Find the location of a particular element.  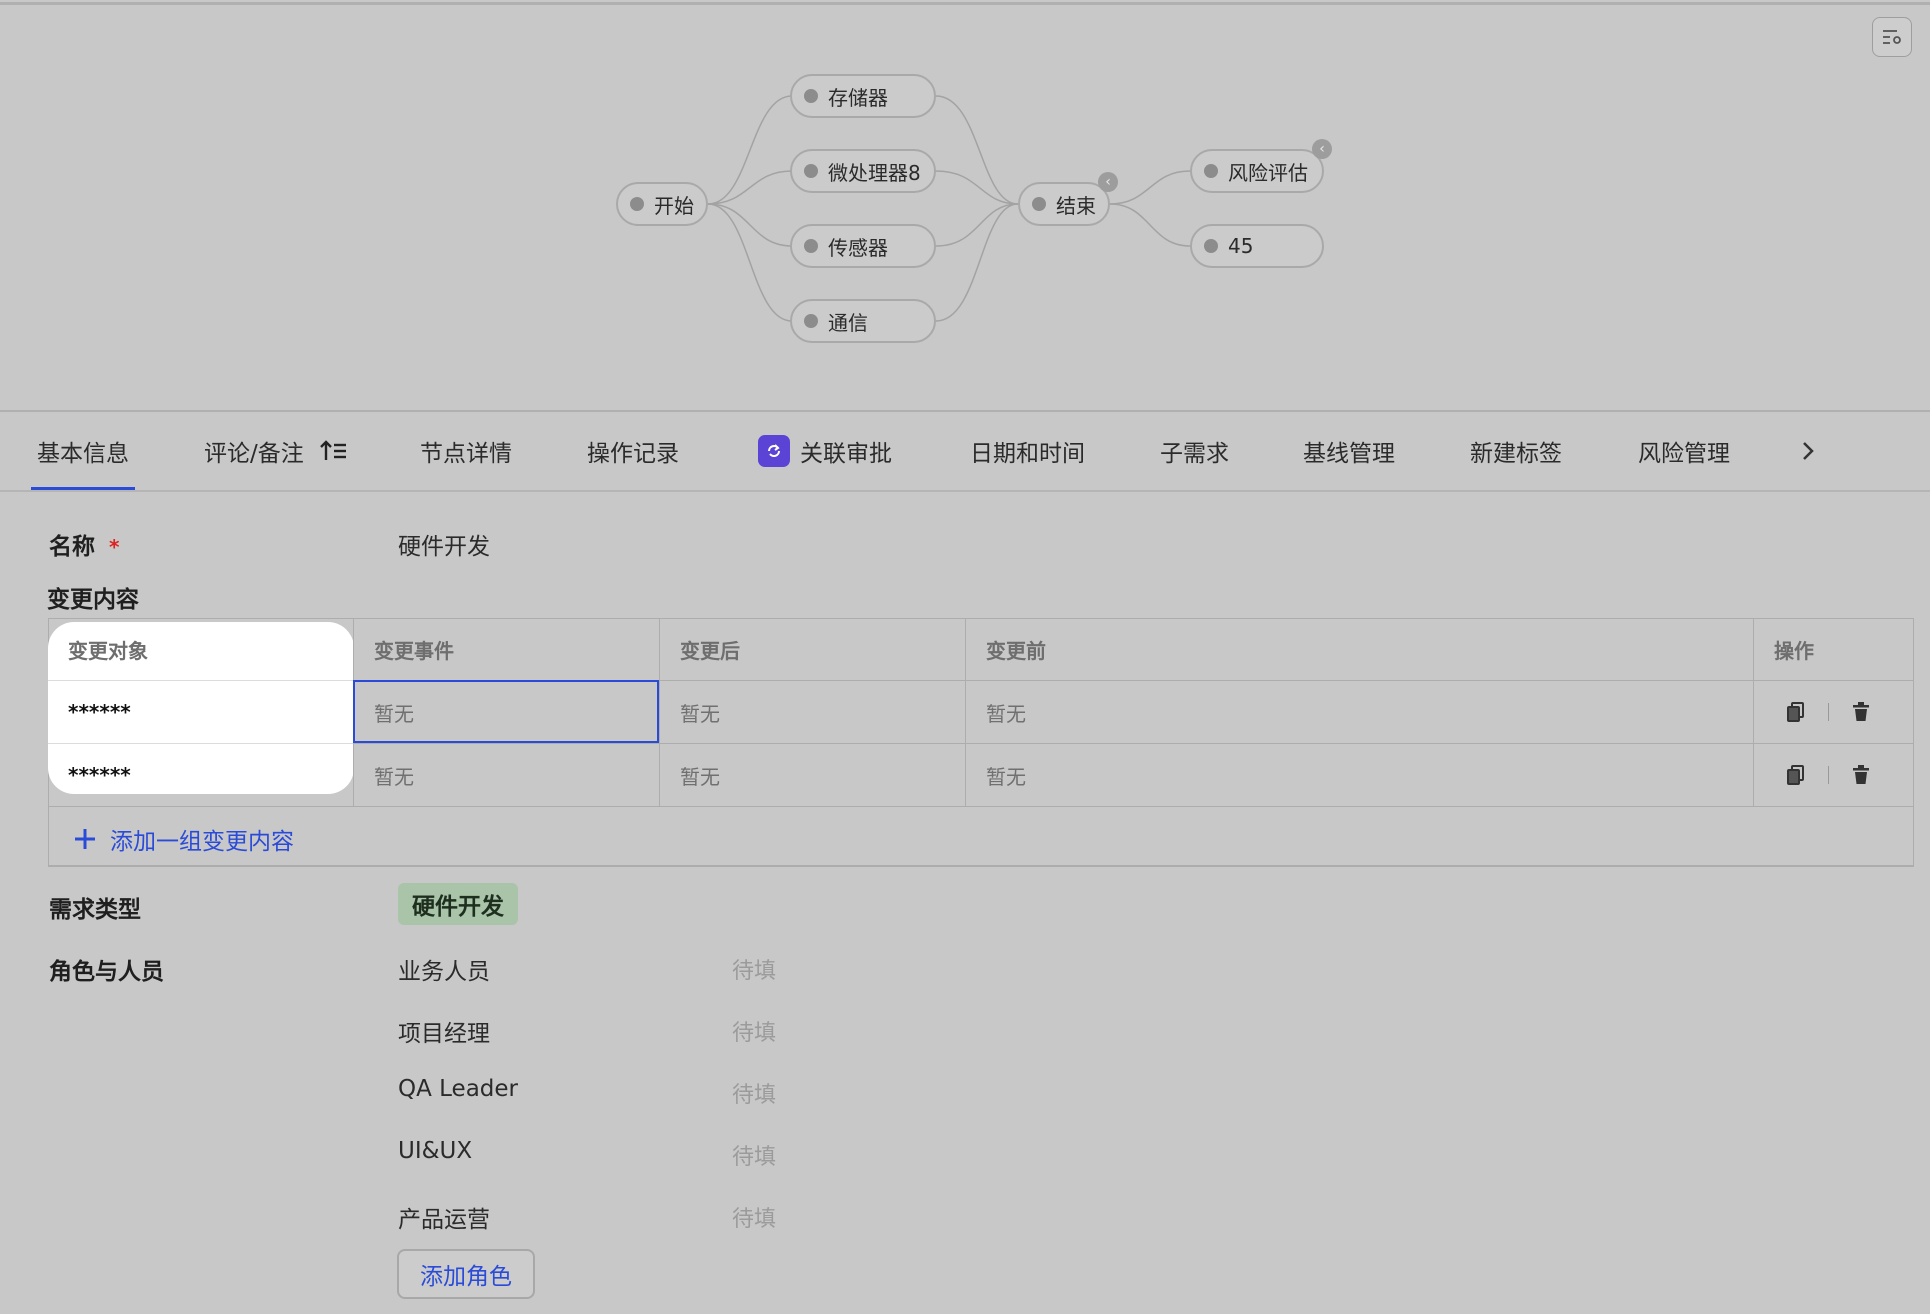

role-name: 产品运营 is located at coordinates (444, 1220).